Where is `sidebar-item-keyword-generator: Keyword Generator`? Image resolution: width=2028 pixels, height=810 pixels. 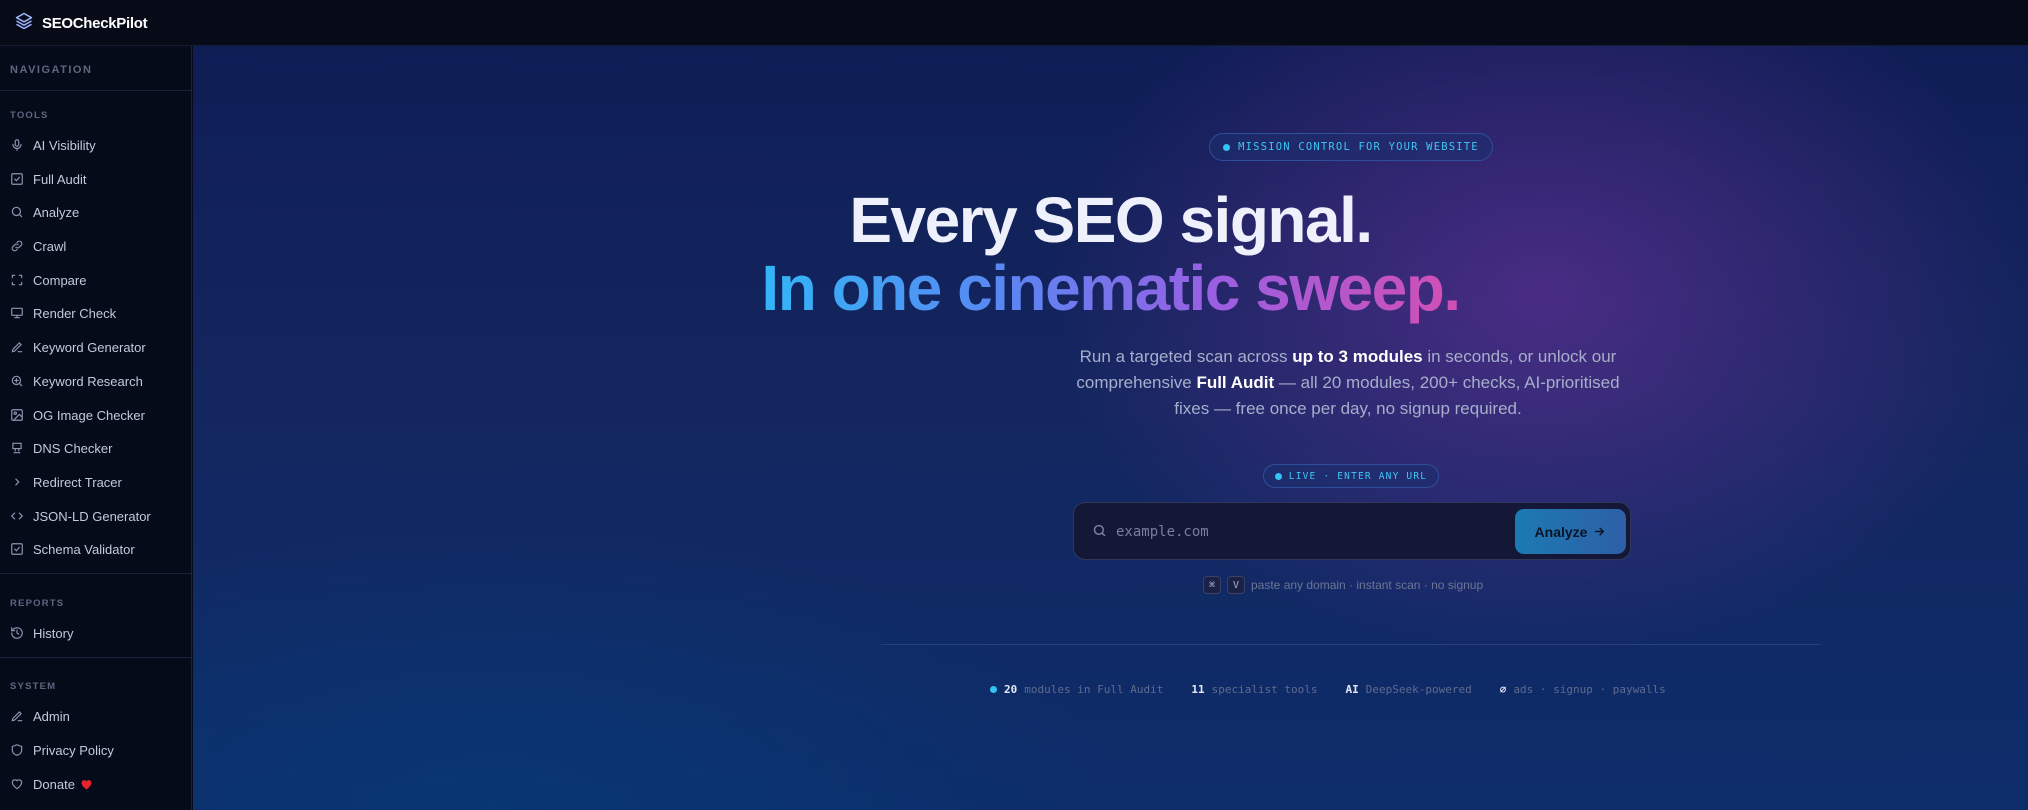 sidebar-item-keyword-generator: Keyword Generator is located at coordinates (78, 347).